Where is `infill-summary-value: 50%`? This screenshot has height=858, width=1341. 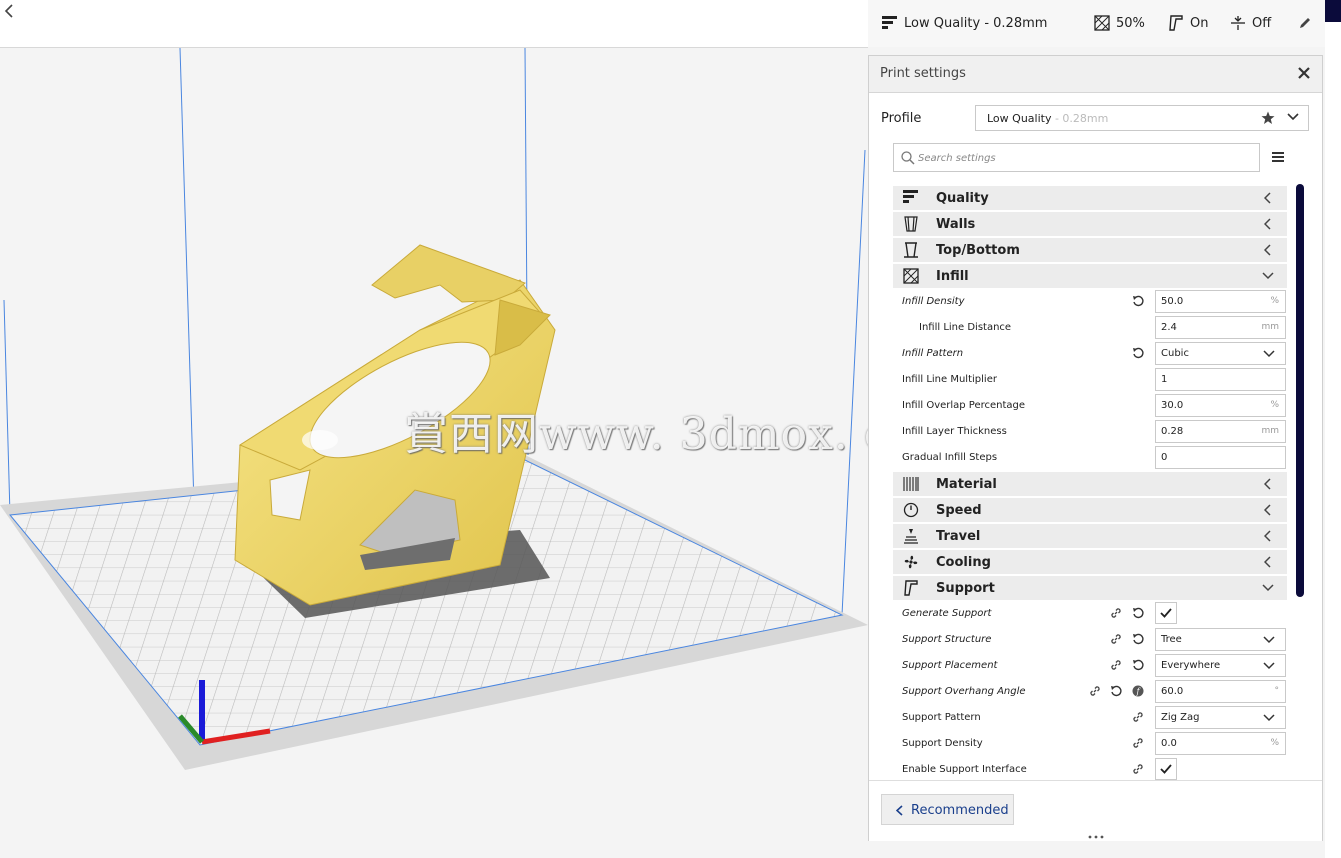 infill-summary-value: 50% is located at coordinates (1130, 23).